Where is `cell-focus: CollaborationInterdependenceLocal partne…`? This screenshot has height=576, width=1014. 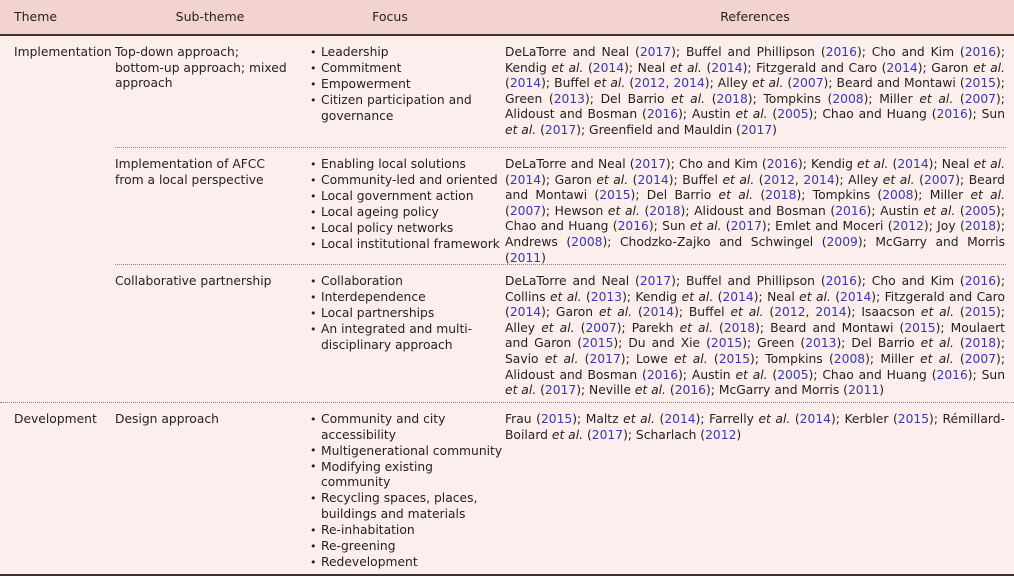
cell-focus: CollaborationInterdependenceLocal partne… is located at coordinates (405, 314).